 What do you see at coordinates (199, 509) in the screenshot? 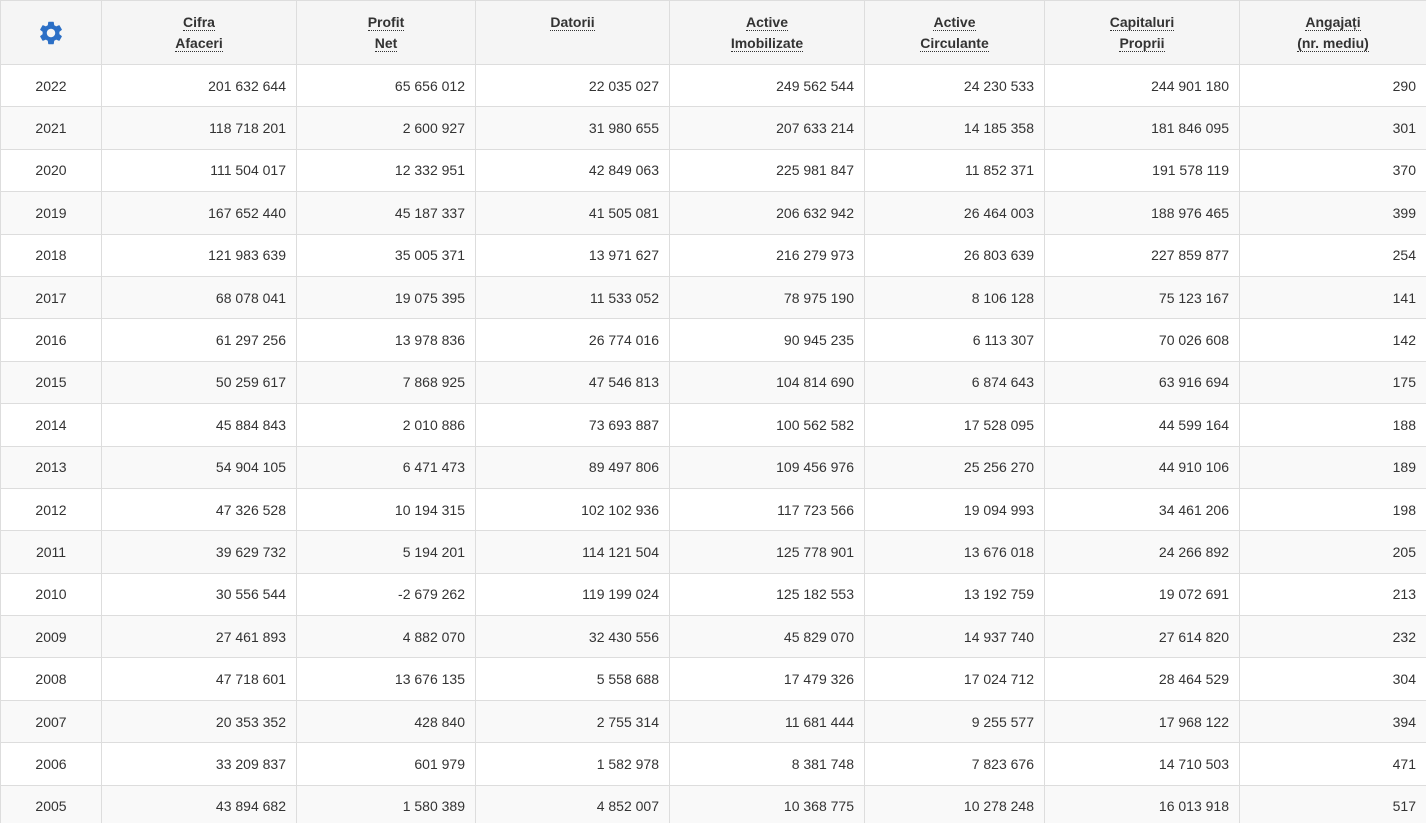
I see `value-cell: 47 326 528` at bounding box center [199, 509].